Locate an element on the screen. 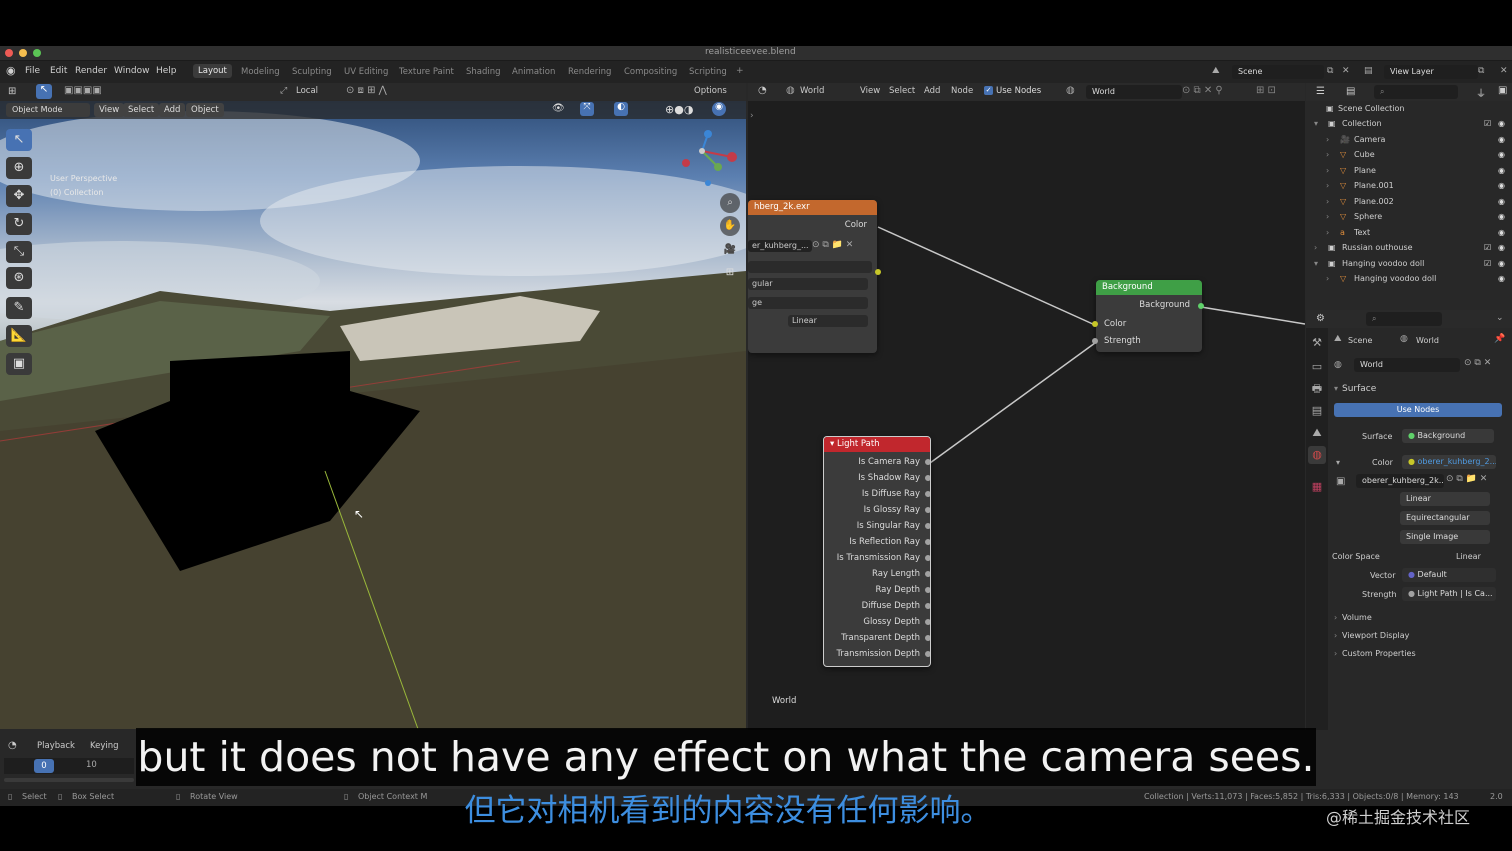 The width and height of the screenshot is (1512, 851). image-actions-icons: ⊙ ⧉ 📁 ✕ is located at coordinates (832, 245).